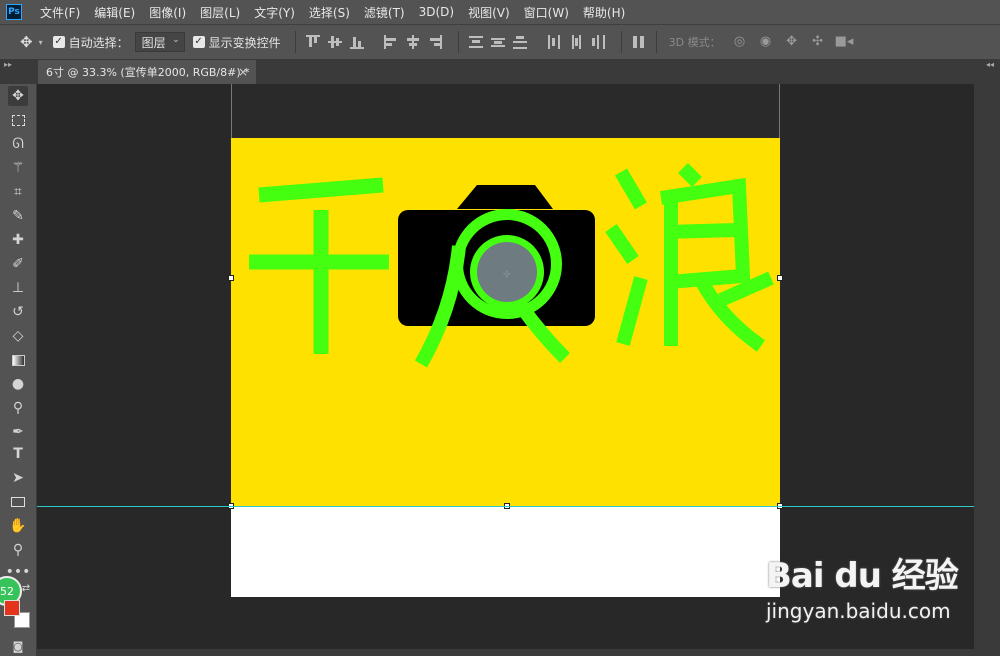 The height and width of the screenshot is (656, 1000). What do you see at coordinates (356, 42) in the screenshot?
I see `align-bottom-icon` at bounding box center [356, 42].